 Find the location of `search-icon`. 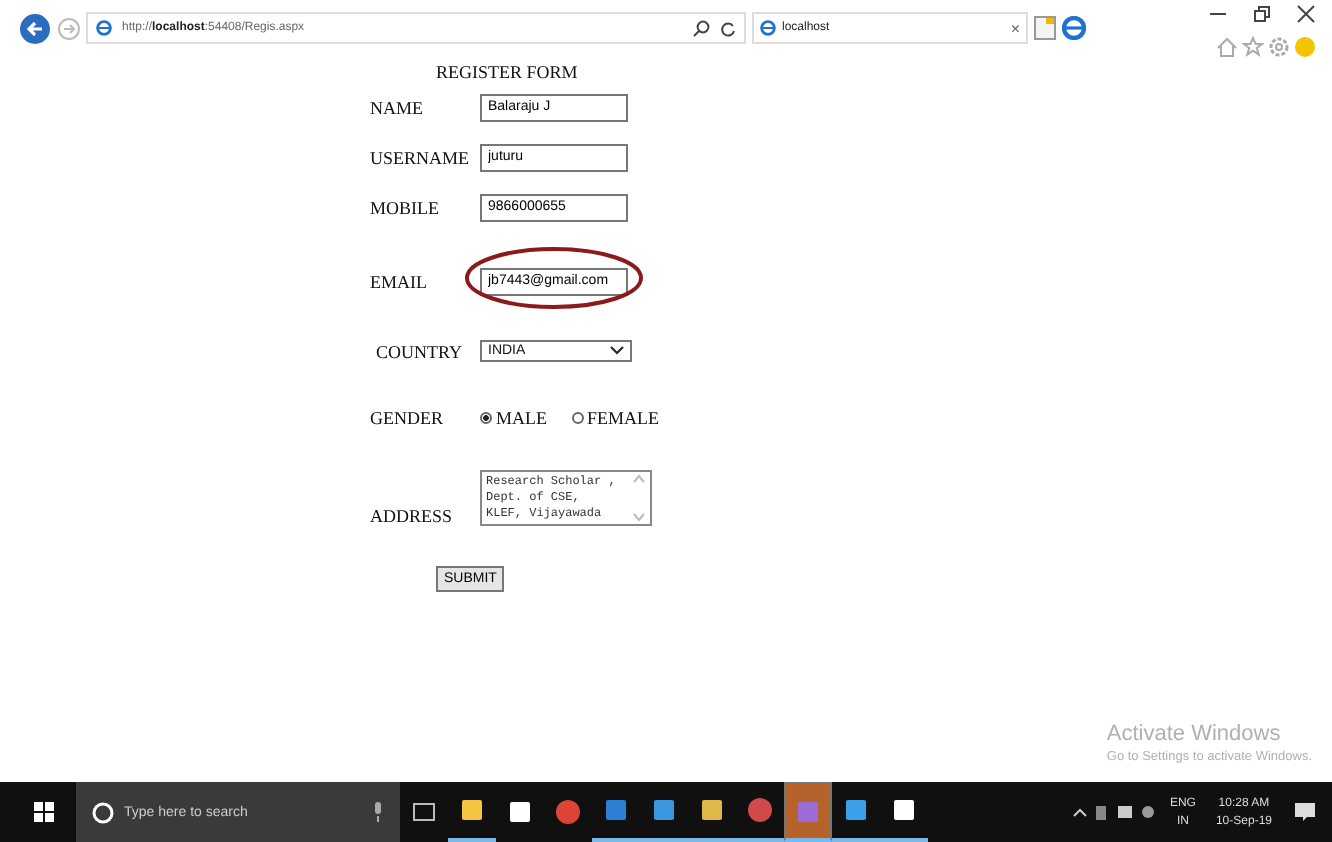

search-icon is located at coordinates (701, 28).